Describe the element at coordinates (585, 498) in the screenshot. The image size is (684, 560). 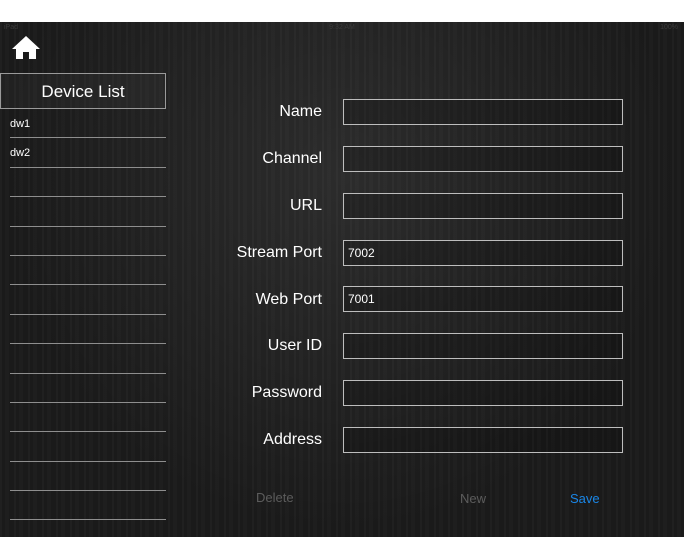
I see `save-button: Save` at that location.